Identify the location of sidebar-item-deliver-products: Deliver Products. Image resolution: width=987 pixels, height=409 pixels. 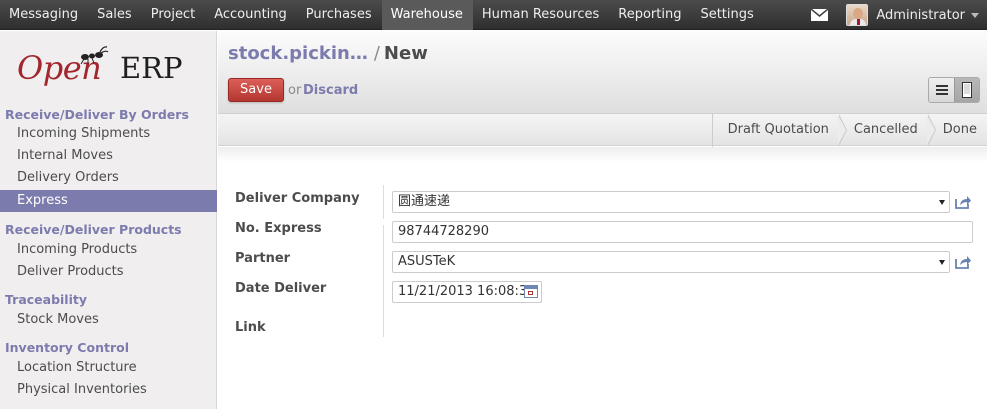
(108, 272).